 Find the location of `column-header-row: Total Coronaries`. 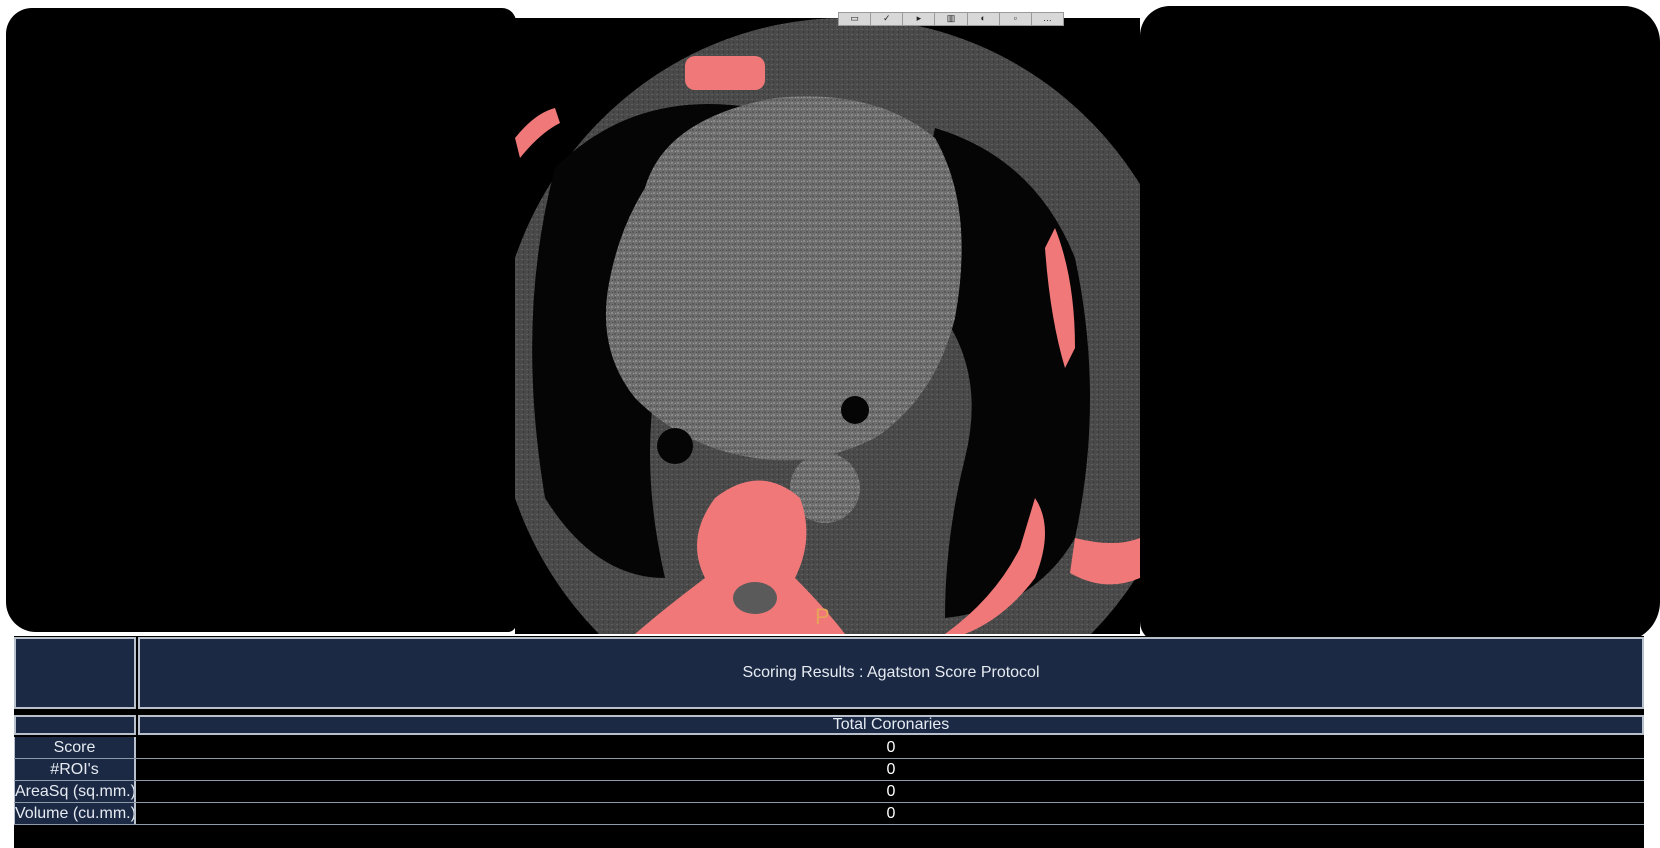

column-header-row: Total Coronaries is located at coordinates (829, 726).